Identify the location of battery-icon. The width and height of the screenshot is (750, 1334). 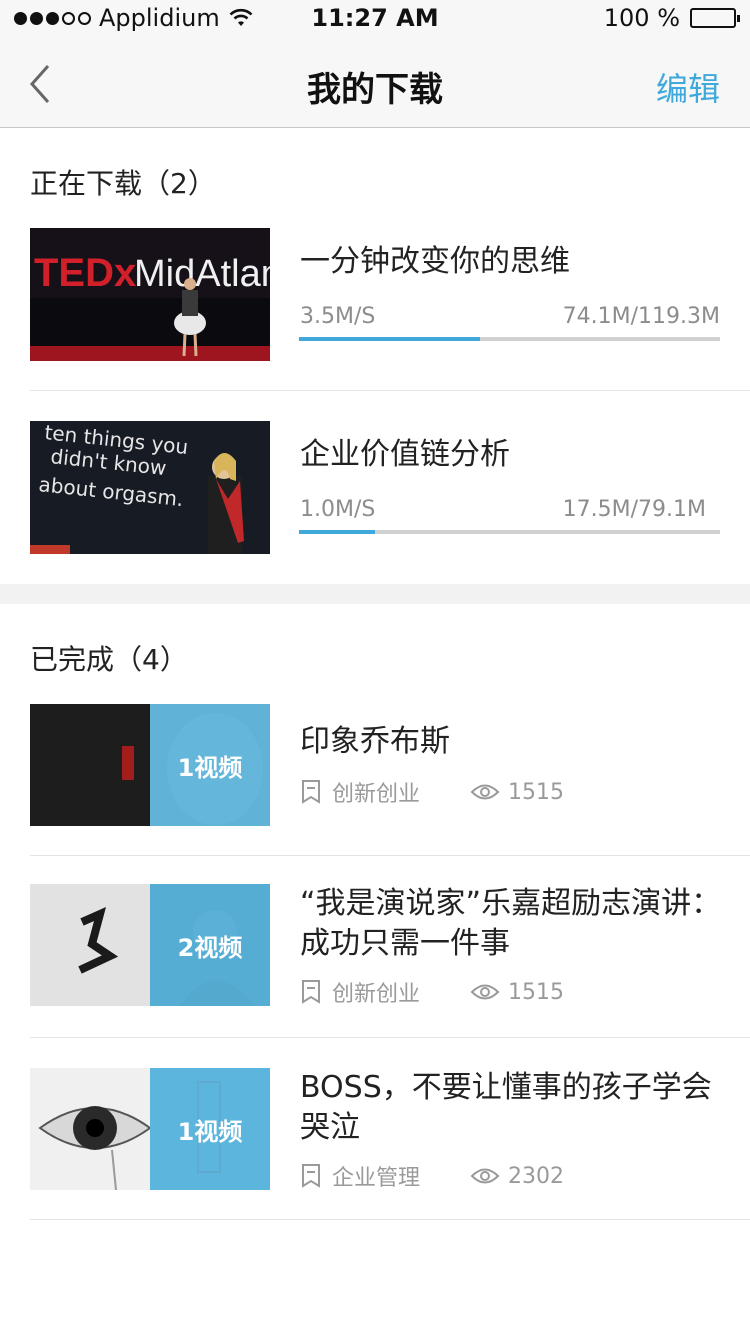
(715, 18).